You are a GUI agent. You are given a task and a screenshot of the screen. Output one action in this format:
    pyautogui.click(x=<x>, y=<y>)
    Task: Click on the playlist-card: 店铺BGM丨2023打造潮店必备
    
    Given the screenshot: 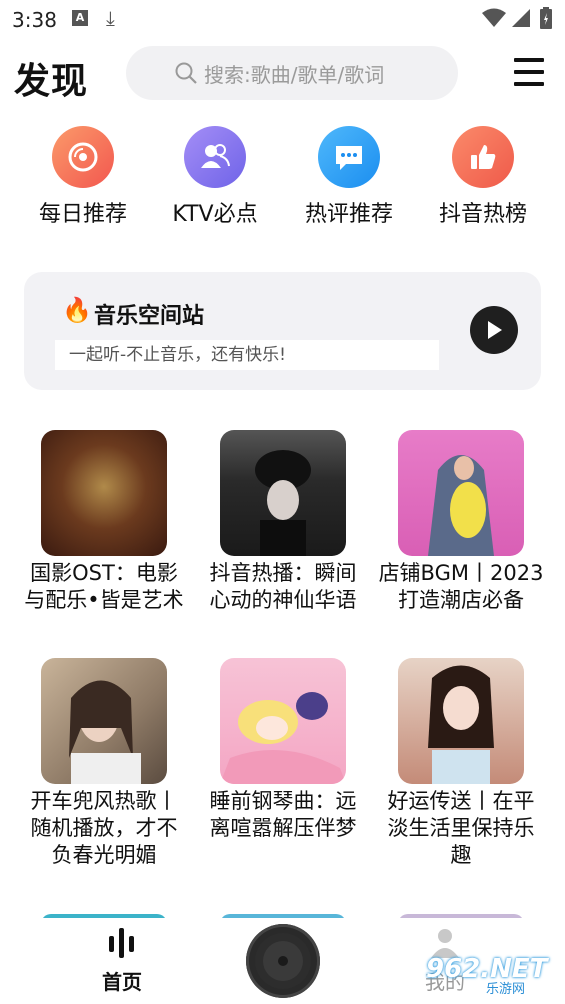 What is the action you would take?
    pyautogui.click(x=461, y=522)
    